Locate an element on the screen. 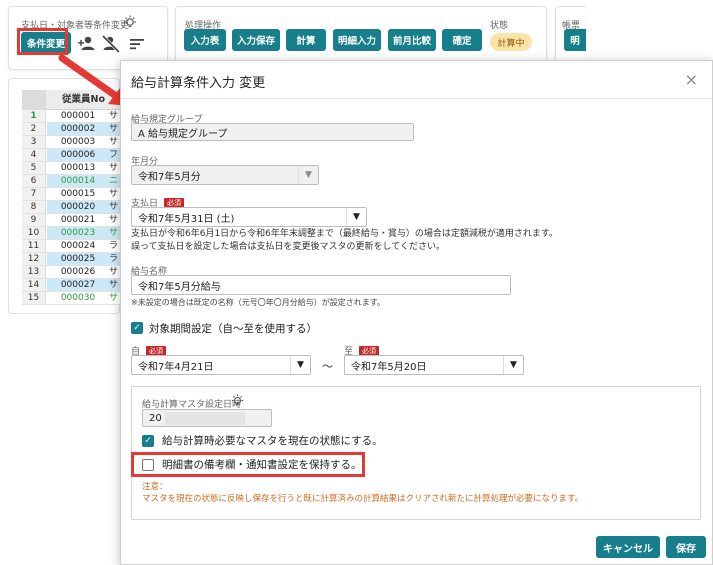  save-button: 保存 is located at coordinates (686, 547).